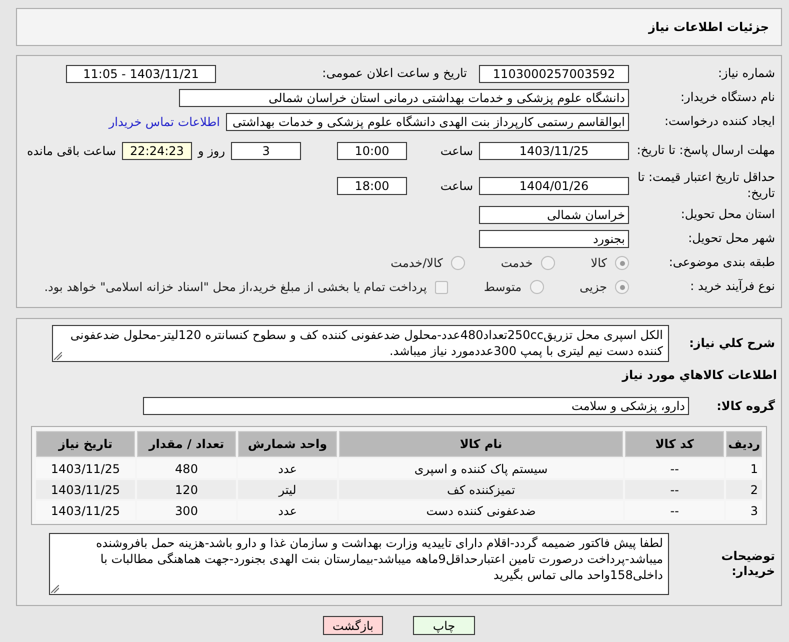 This screenshot has width=789, height=642. Describe the element at coordinates (85, 444) in the screenshot. I see `column-header: تاریخ نیاز` at that location.